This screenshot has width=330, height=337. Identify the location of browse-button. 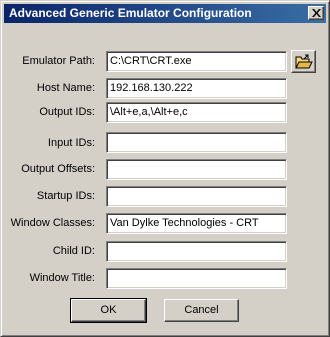
(303, 61).